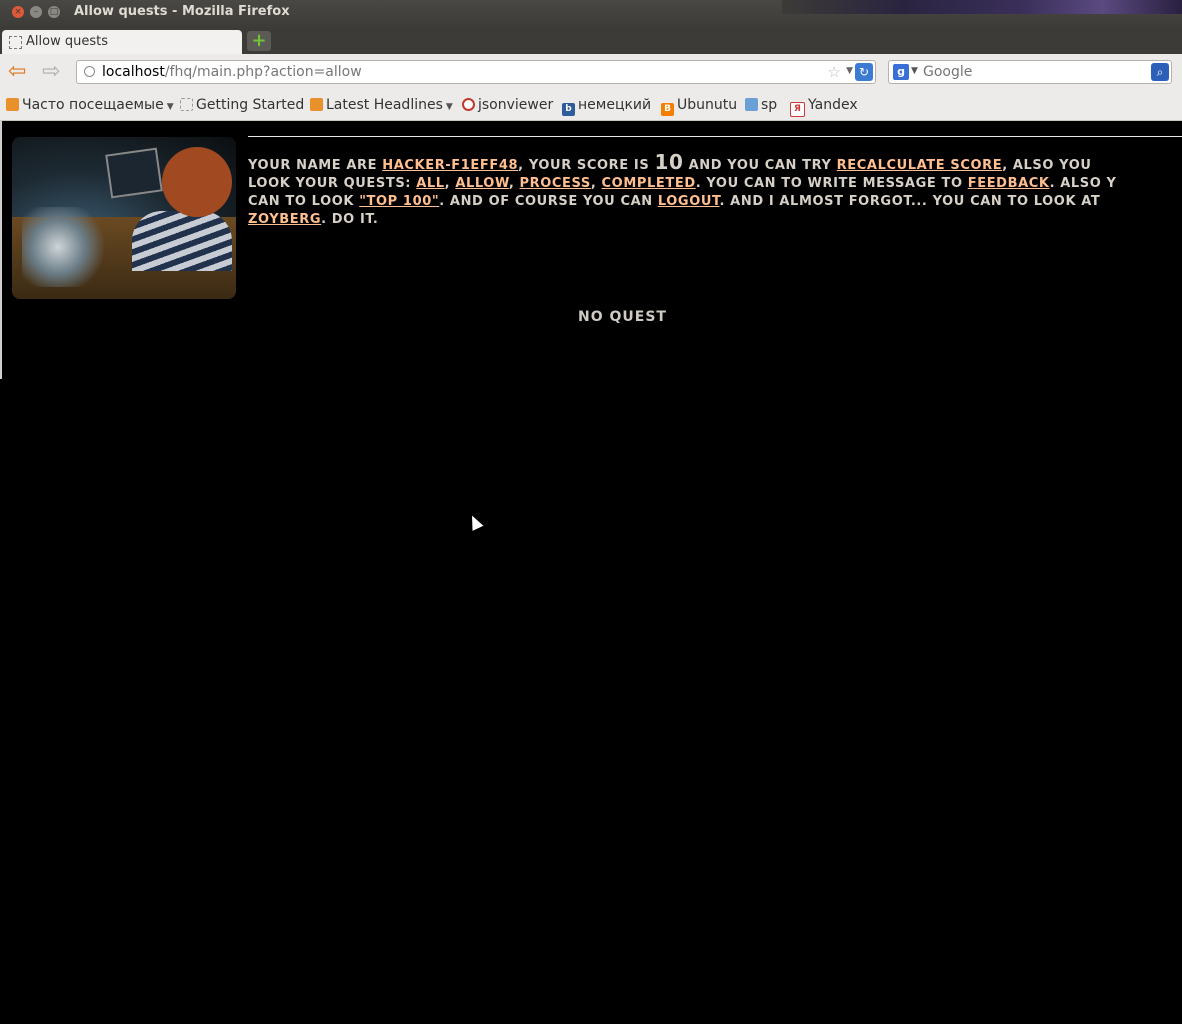  What do you see at coordinates (568, 109) in the screenshot?
I see `b-icon: b` at bounding box center [568, 109].